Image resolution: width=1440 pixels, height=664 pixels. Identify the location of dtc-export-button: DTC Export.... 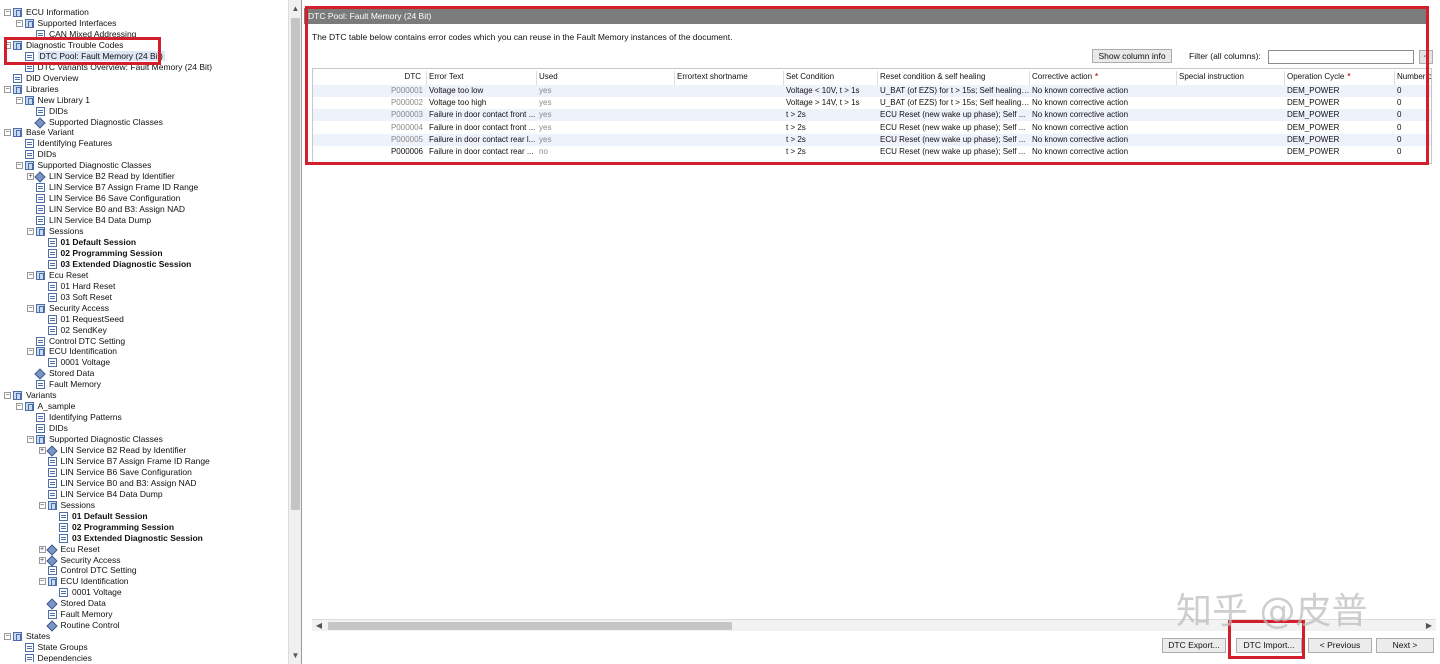
(1194, 645).